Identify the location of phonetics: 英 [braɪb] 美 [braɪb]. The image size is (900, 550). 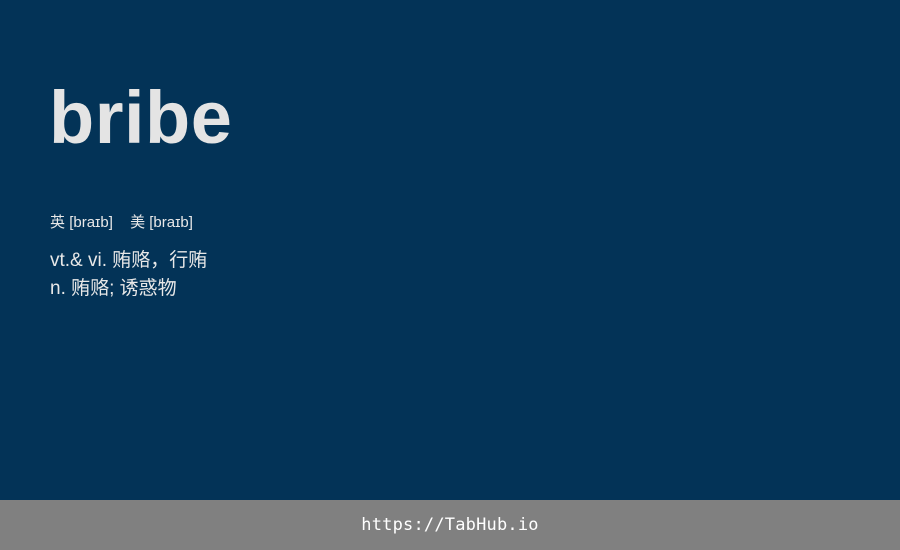
(121, 223).